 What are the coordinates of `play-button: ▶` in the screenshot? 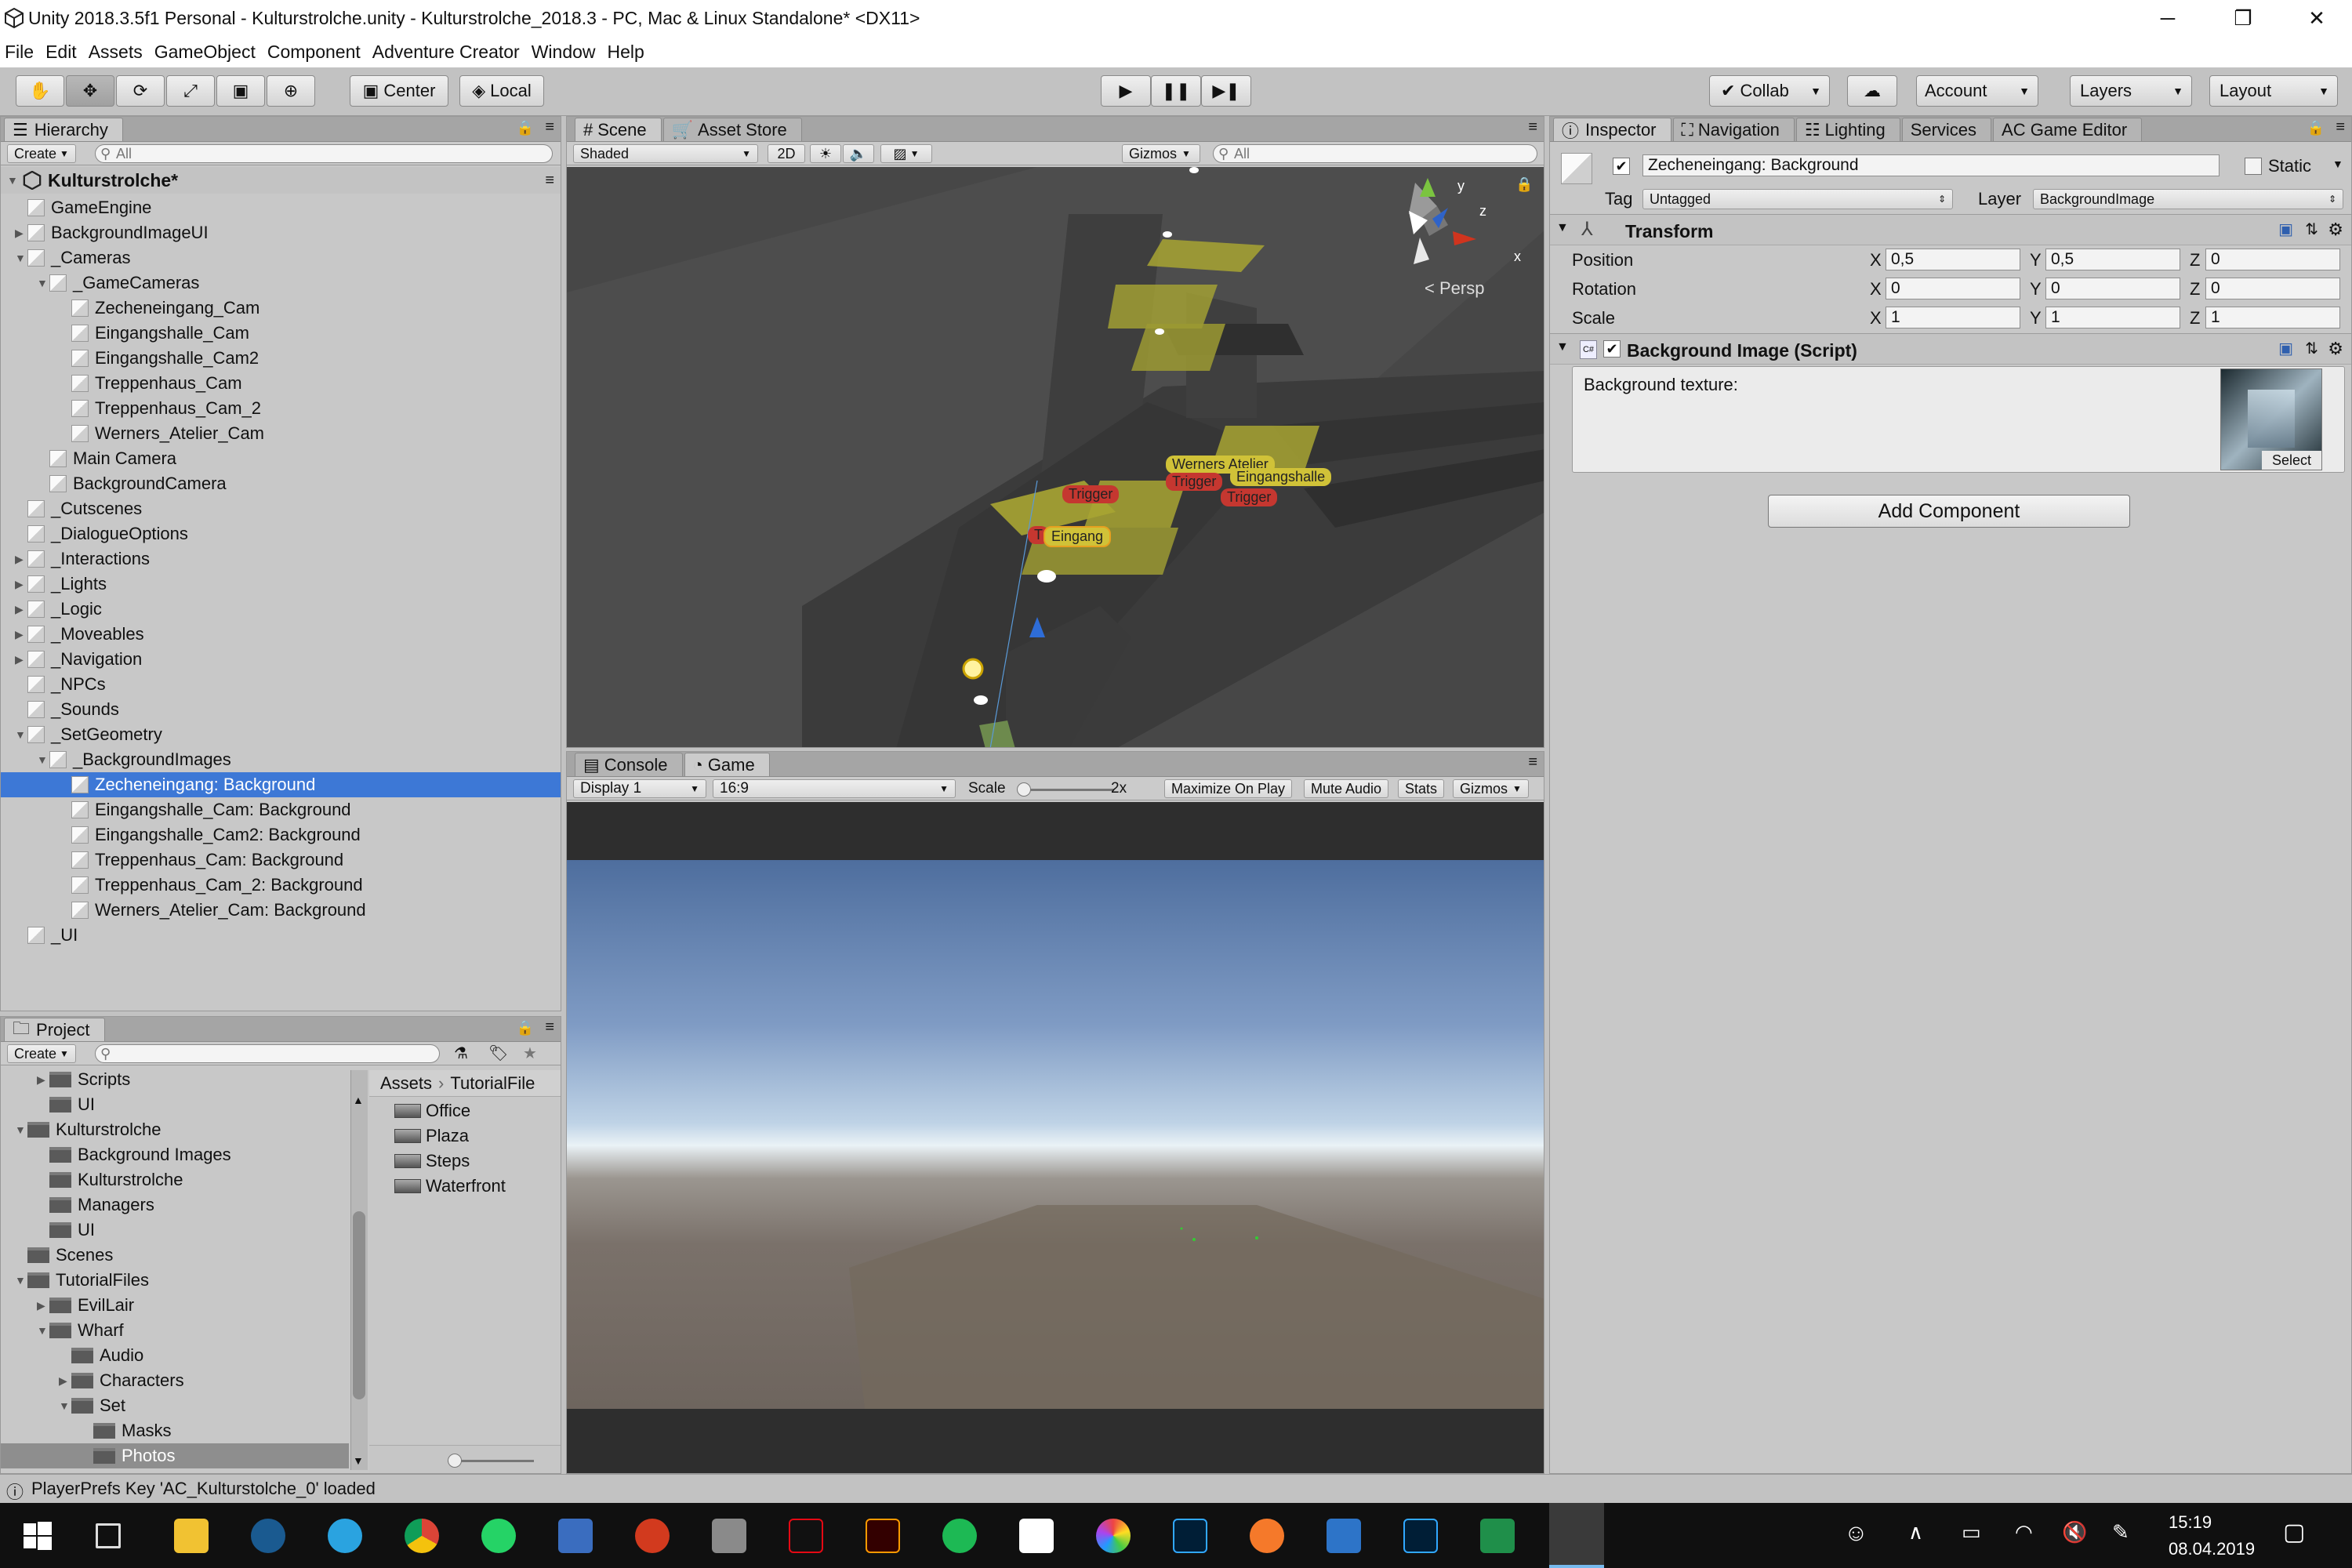 It's located at (1126, 91).